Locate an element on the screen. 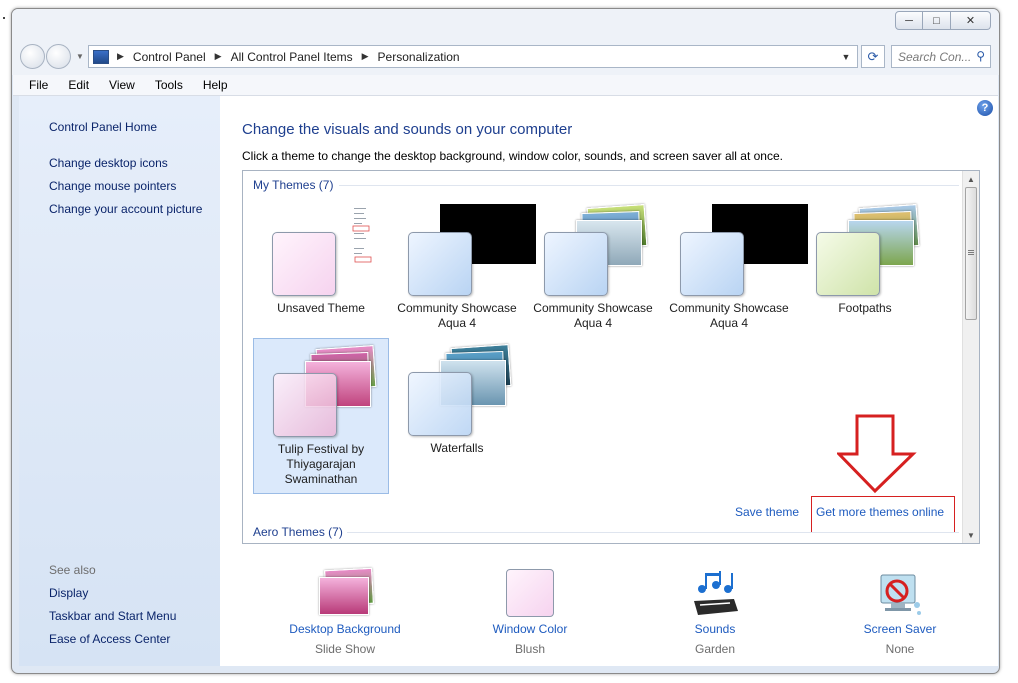 Image resolution: width=1018 pixels, height=683 pixels. breadcrumb-personalization: Personalization is located at coordinates (419, 57).